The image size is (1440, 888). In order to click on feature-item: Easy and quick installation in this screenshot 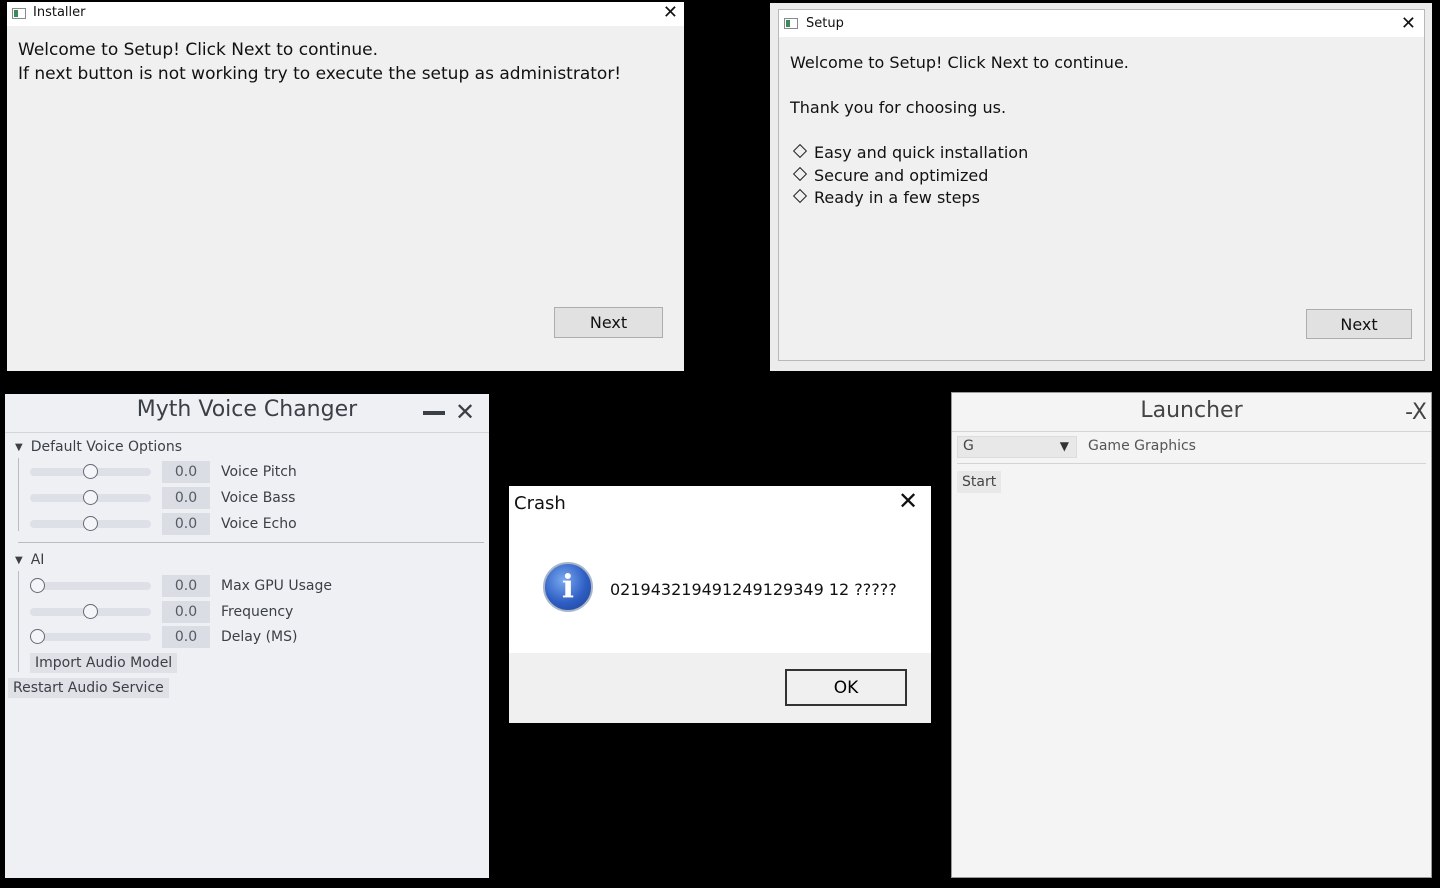, I will do `click(910, 152)`.